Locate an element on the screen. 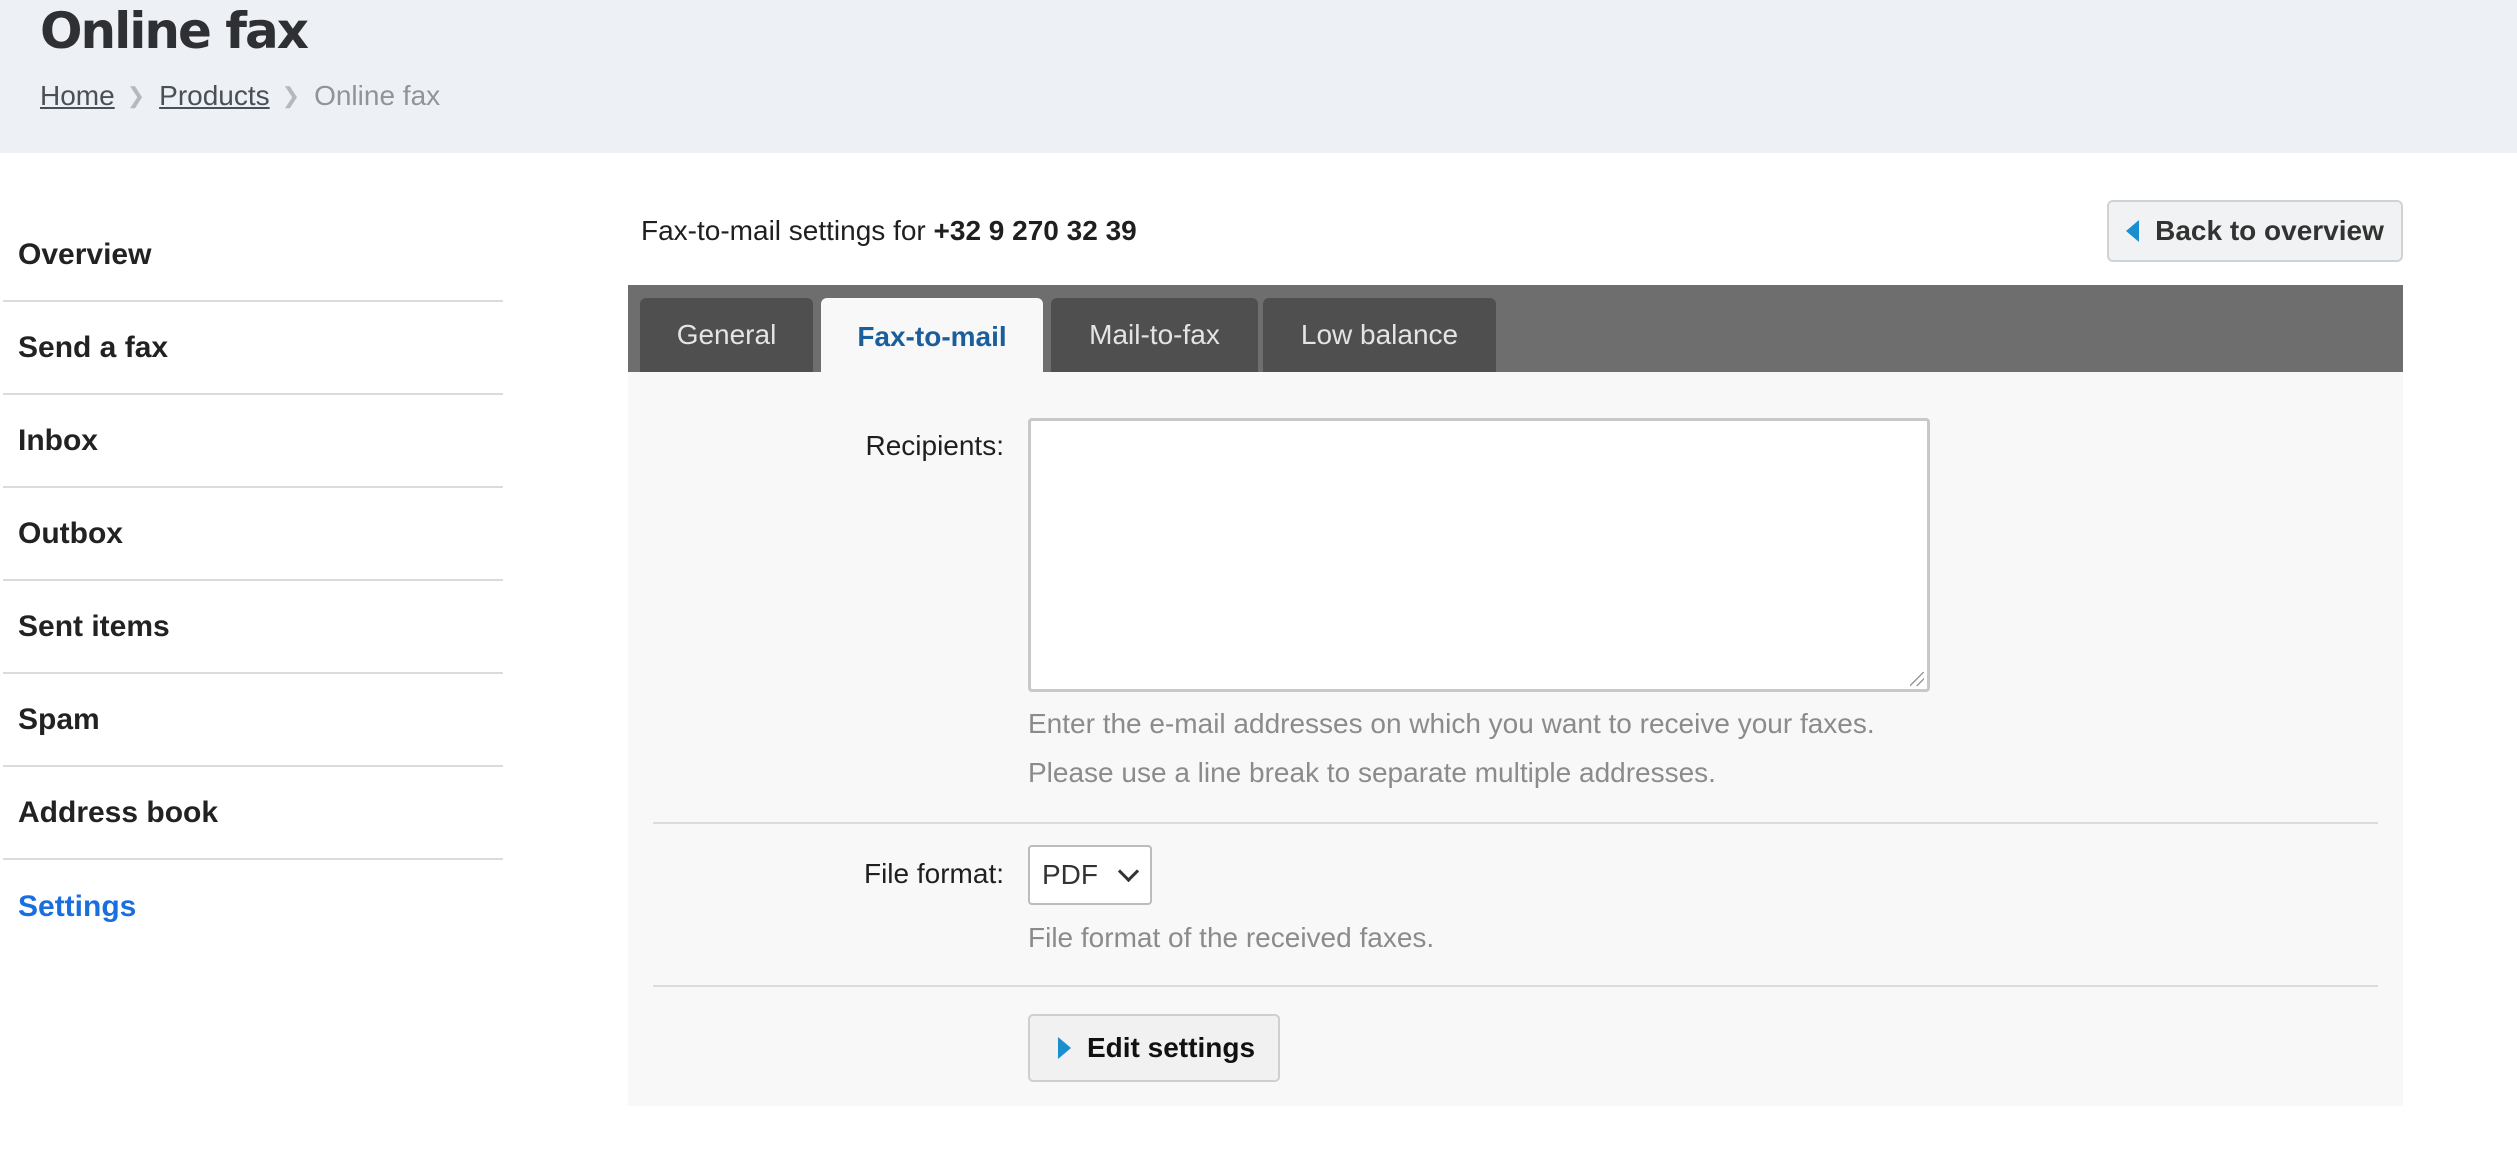 The width and height of the screenshot is (2517, 1150). recipients-textarea is located at coordinates (1479, 555).